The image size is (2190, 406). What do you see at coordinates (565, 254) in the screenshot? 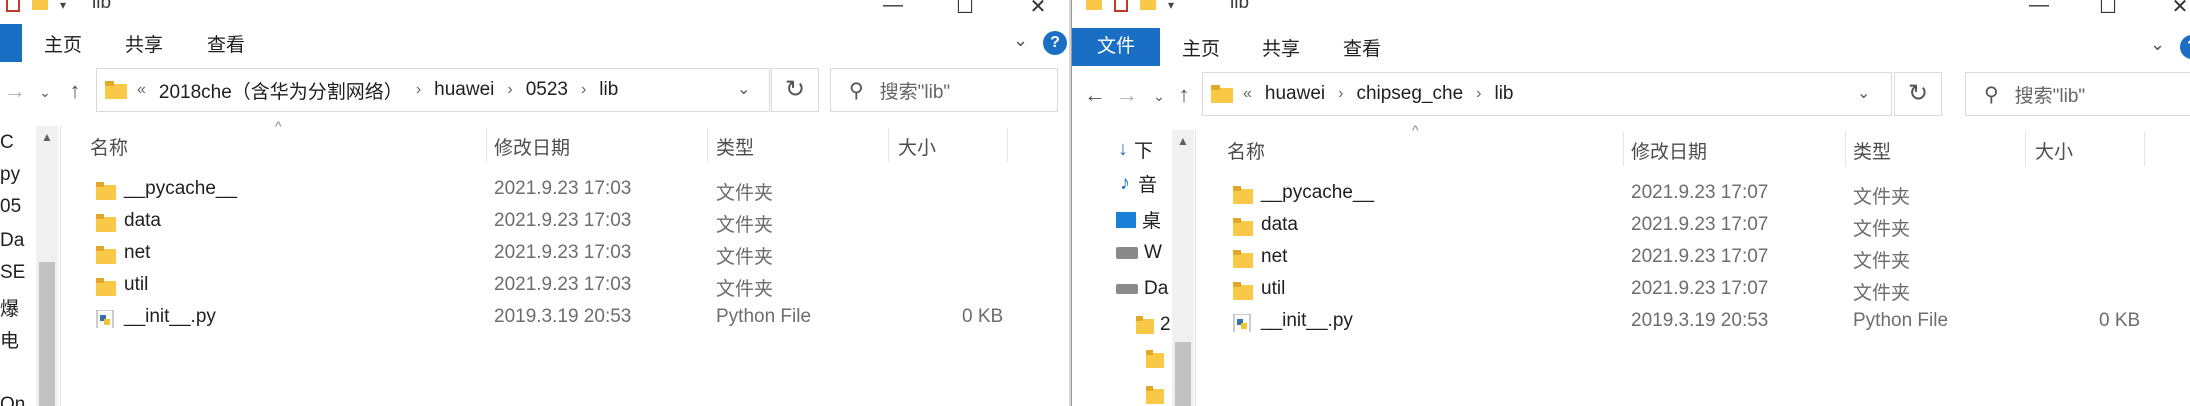
I see `file-row: net 2021.9.23 17:03 文件夹` at bounding box center [565, 254].